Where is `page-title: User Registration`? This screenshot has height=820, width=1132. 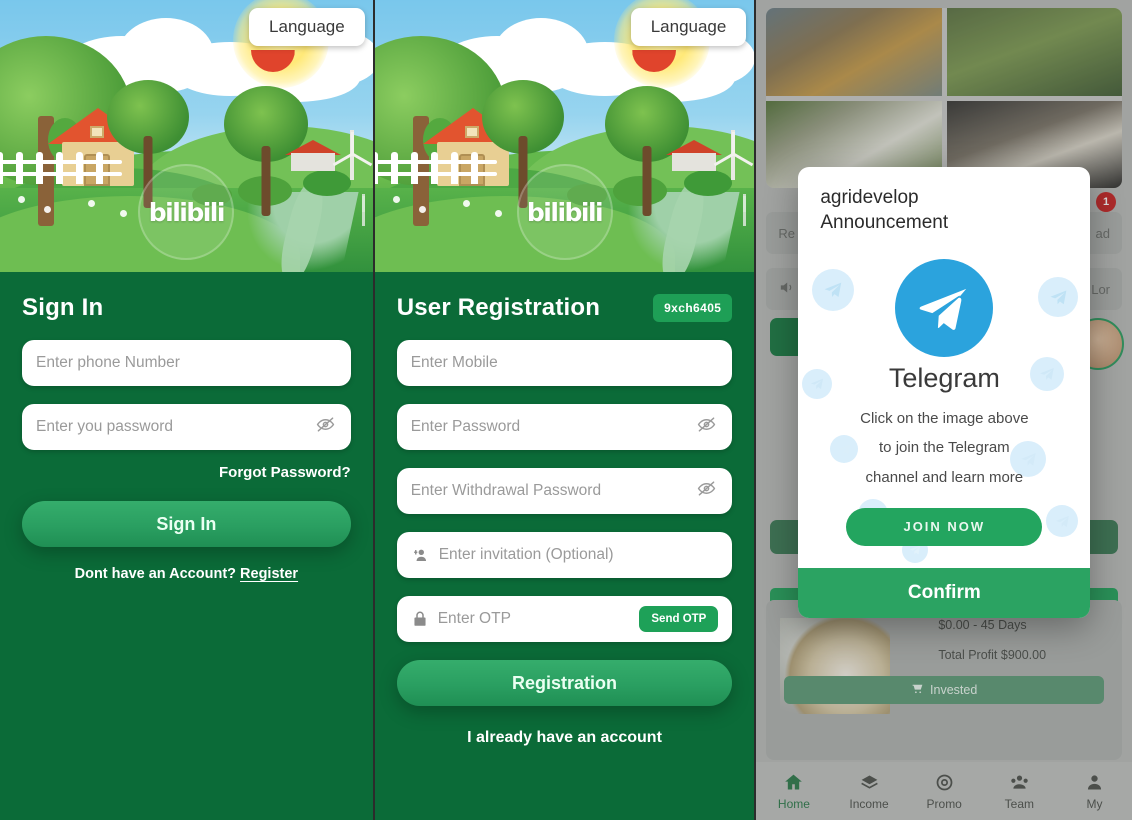
page-title: User Registration is located at coordinates (498, 307).